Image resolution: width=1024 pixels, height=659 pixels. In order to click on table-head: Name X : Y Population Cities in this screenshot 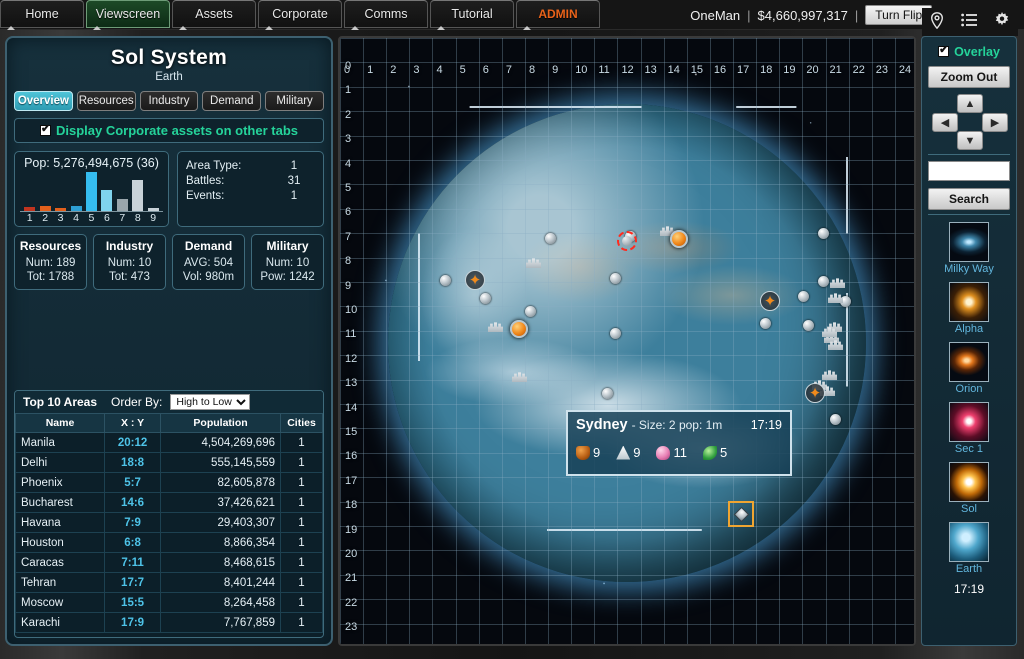, I will do `click(169, 423)`.